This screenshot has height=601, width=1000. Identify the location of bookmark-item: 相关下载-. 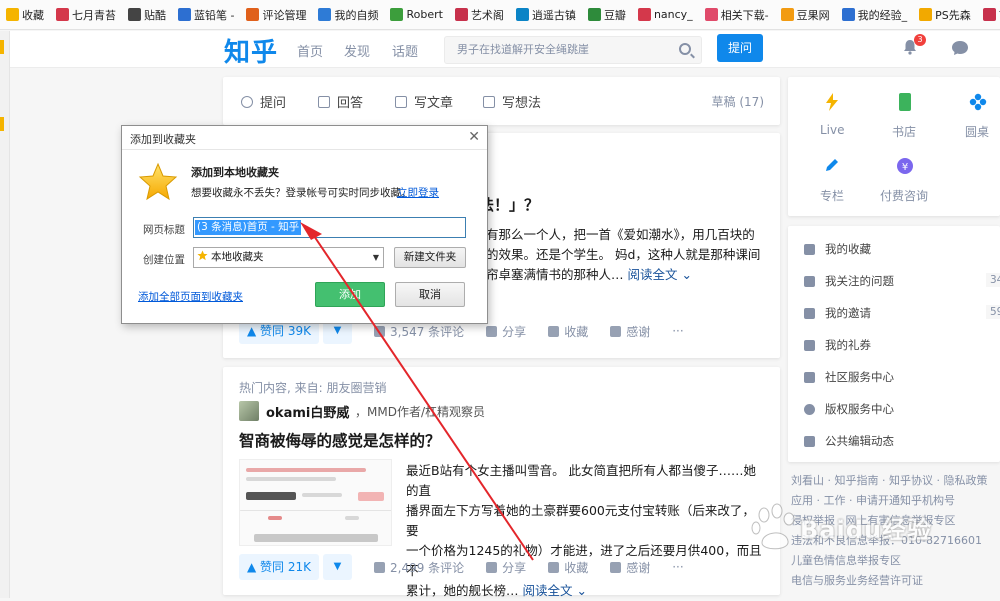
(736, 15).